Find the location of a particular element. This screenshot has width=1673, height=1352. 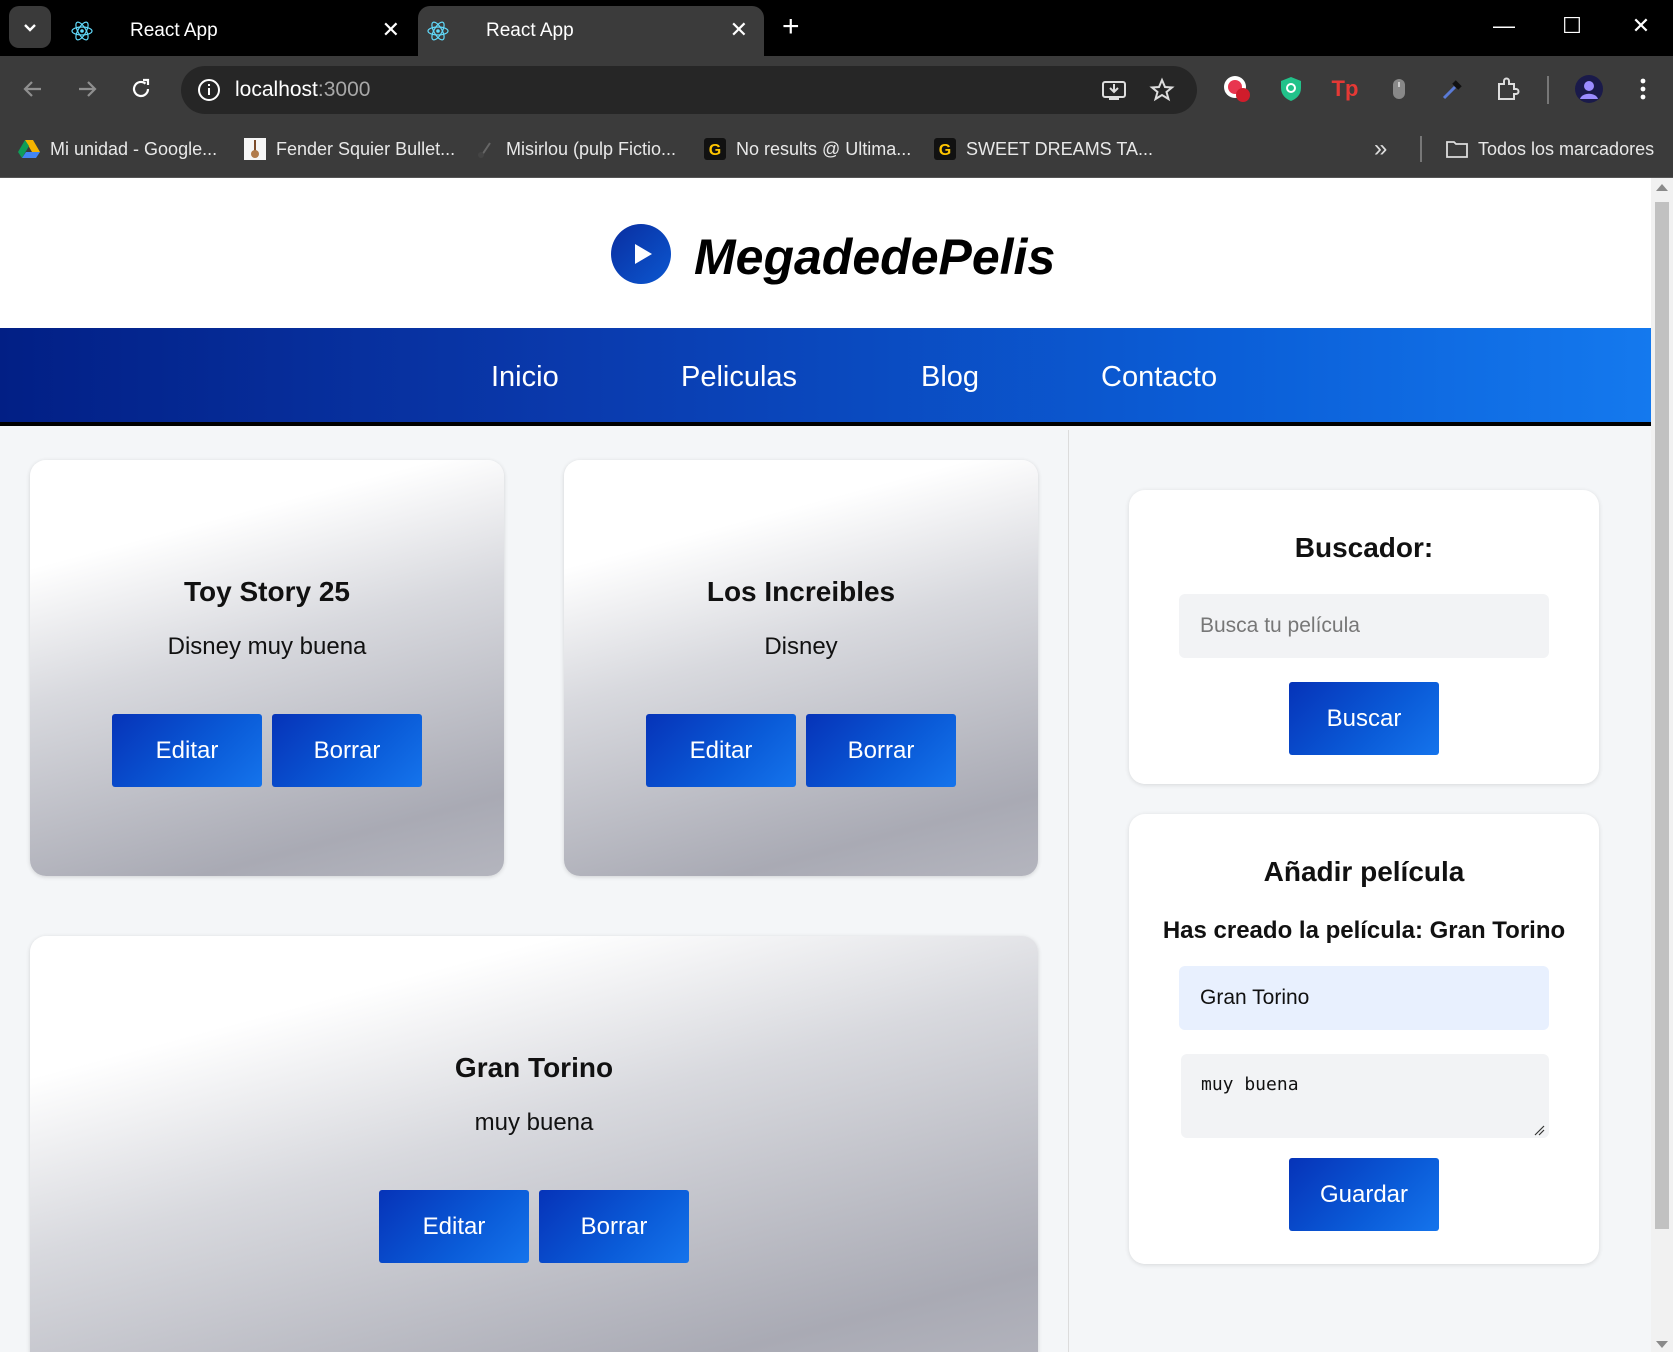

extensions-puzzle-icon is located at coordinates (1507, 89).